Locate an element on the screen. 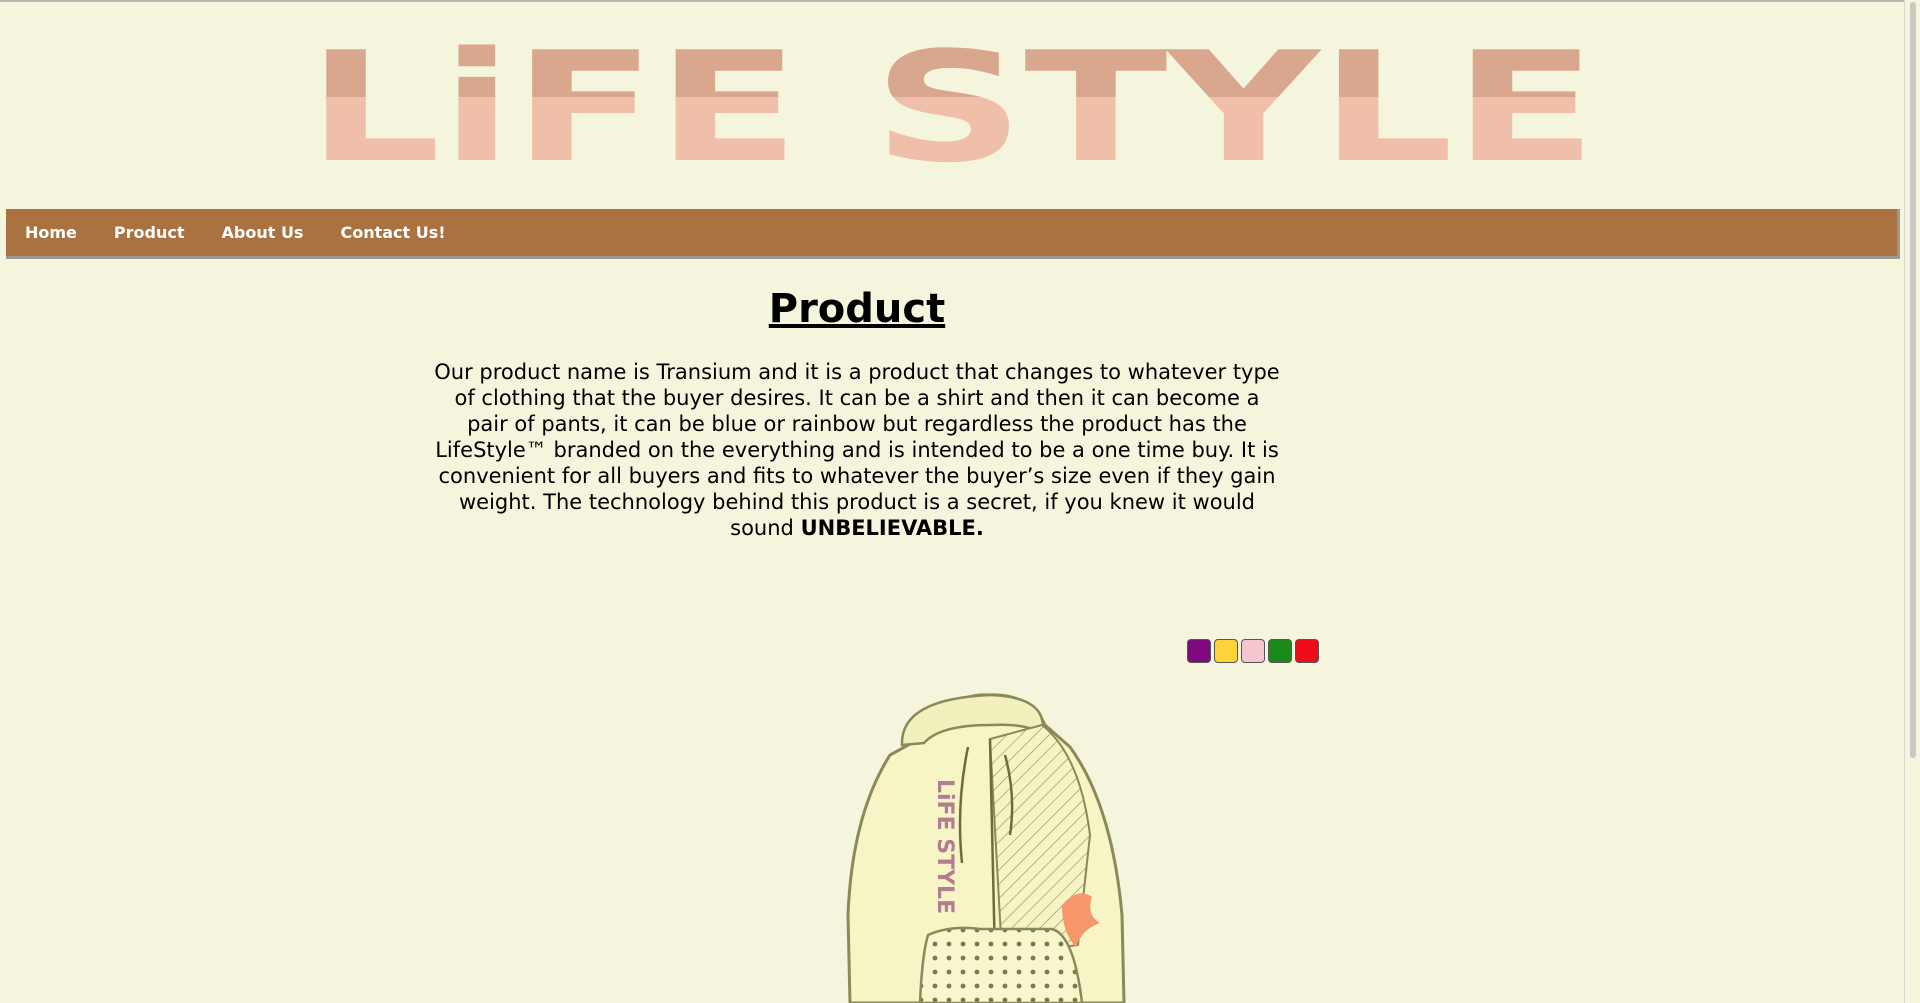 The width and height of the screenshot is (1920, 1003). swatch-pink is located at coordinates (1253, 651).